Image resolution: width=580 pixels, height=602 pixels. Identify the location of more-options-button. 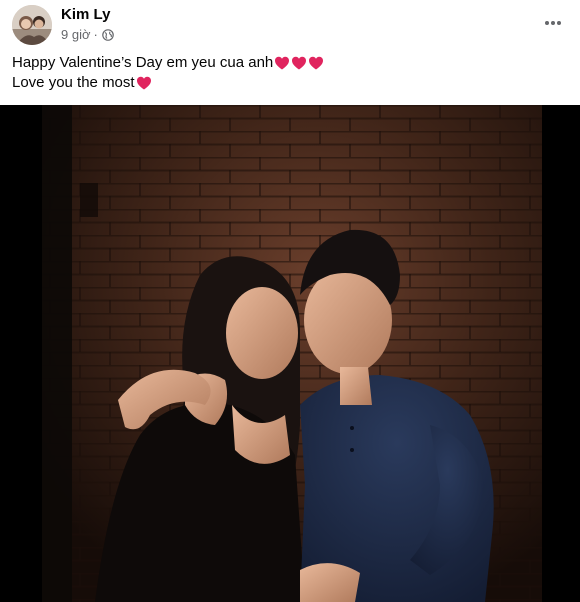
(553, 23).